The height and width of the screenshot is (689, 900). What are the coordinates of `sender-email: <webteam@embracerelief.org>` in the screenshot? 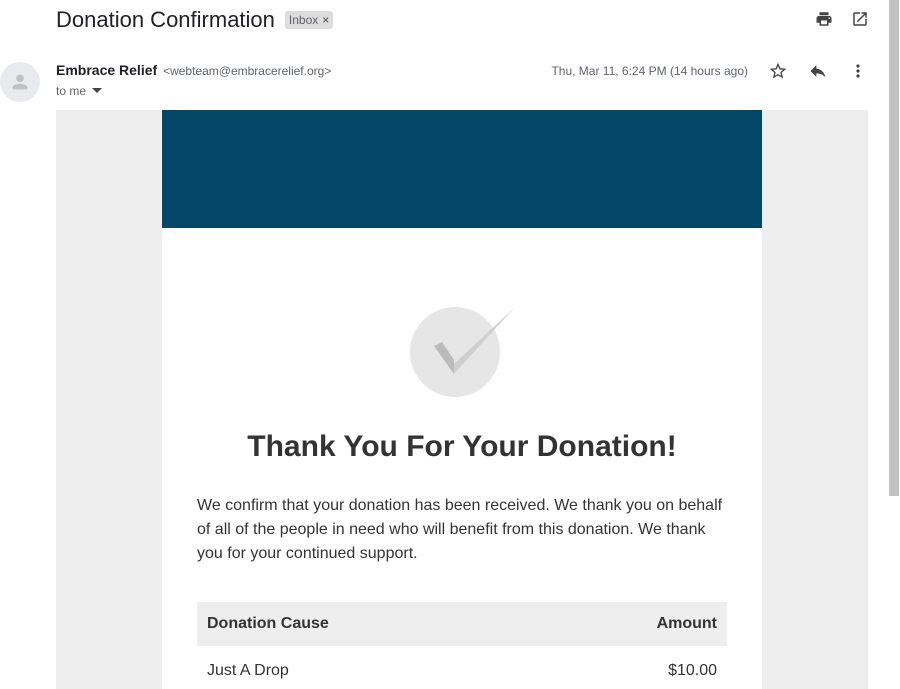 It's located at (247, 71).